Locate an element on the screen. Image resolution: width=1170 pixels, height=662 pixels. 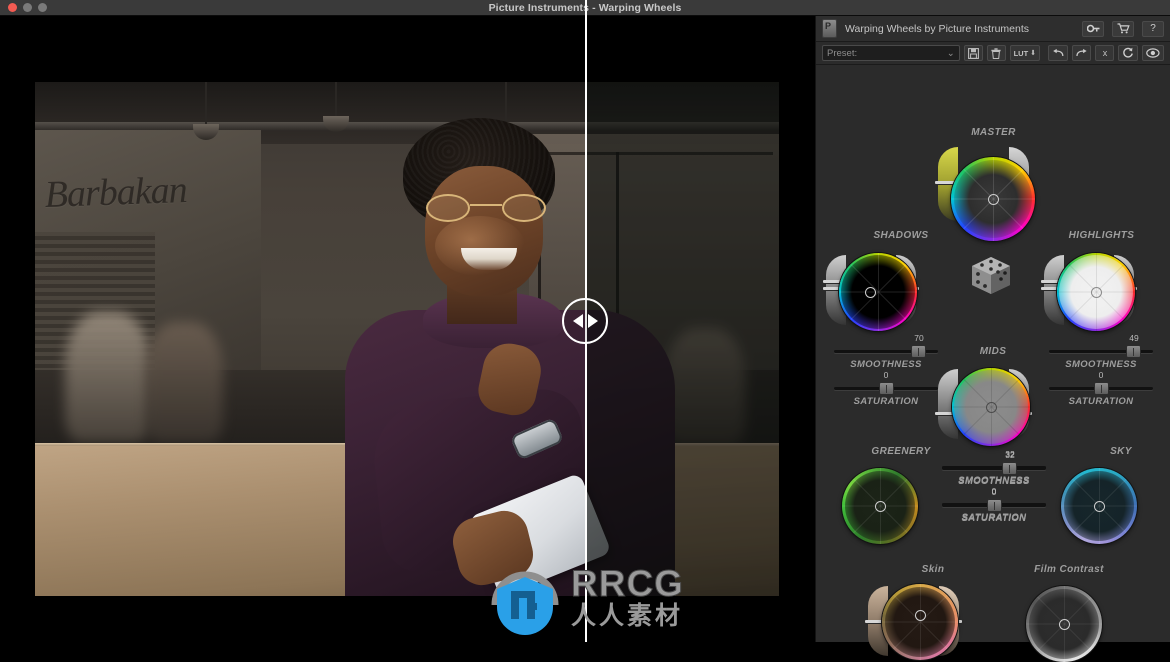
wheel-shadows is located at coordinates (878, 292).